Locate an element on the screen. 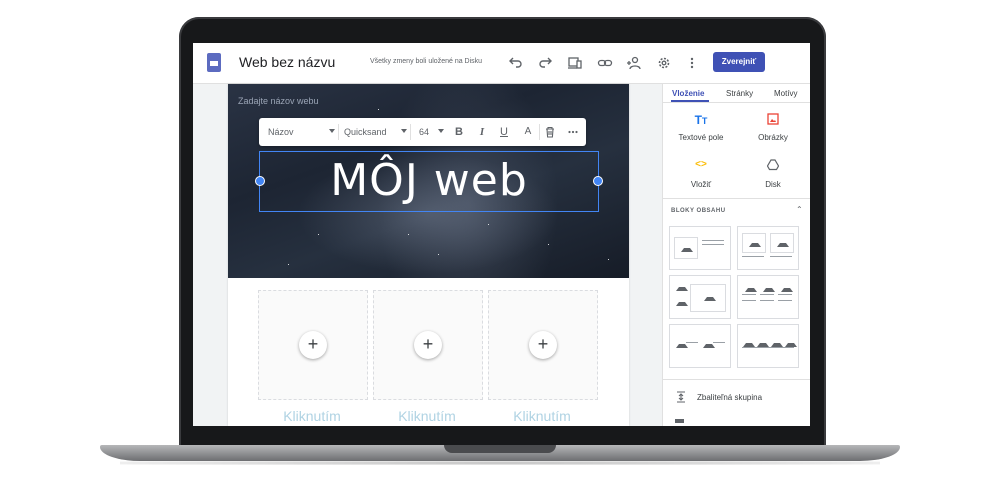 The width and height of the screenshot is (1000, 500). chevron-up-icon: ⌃ is located at coordinates (799, 209).